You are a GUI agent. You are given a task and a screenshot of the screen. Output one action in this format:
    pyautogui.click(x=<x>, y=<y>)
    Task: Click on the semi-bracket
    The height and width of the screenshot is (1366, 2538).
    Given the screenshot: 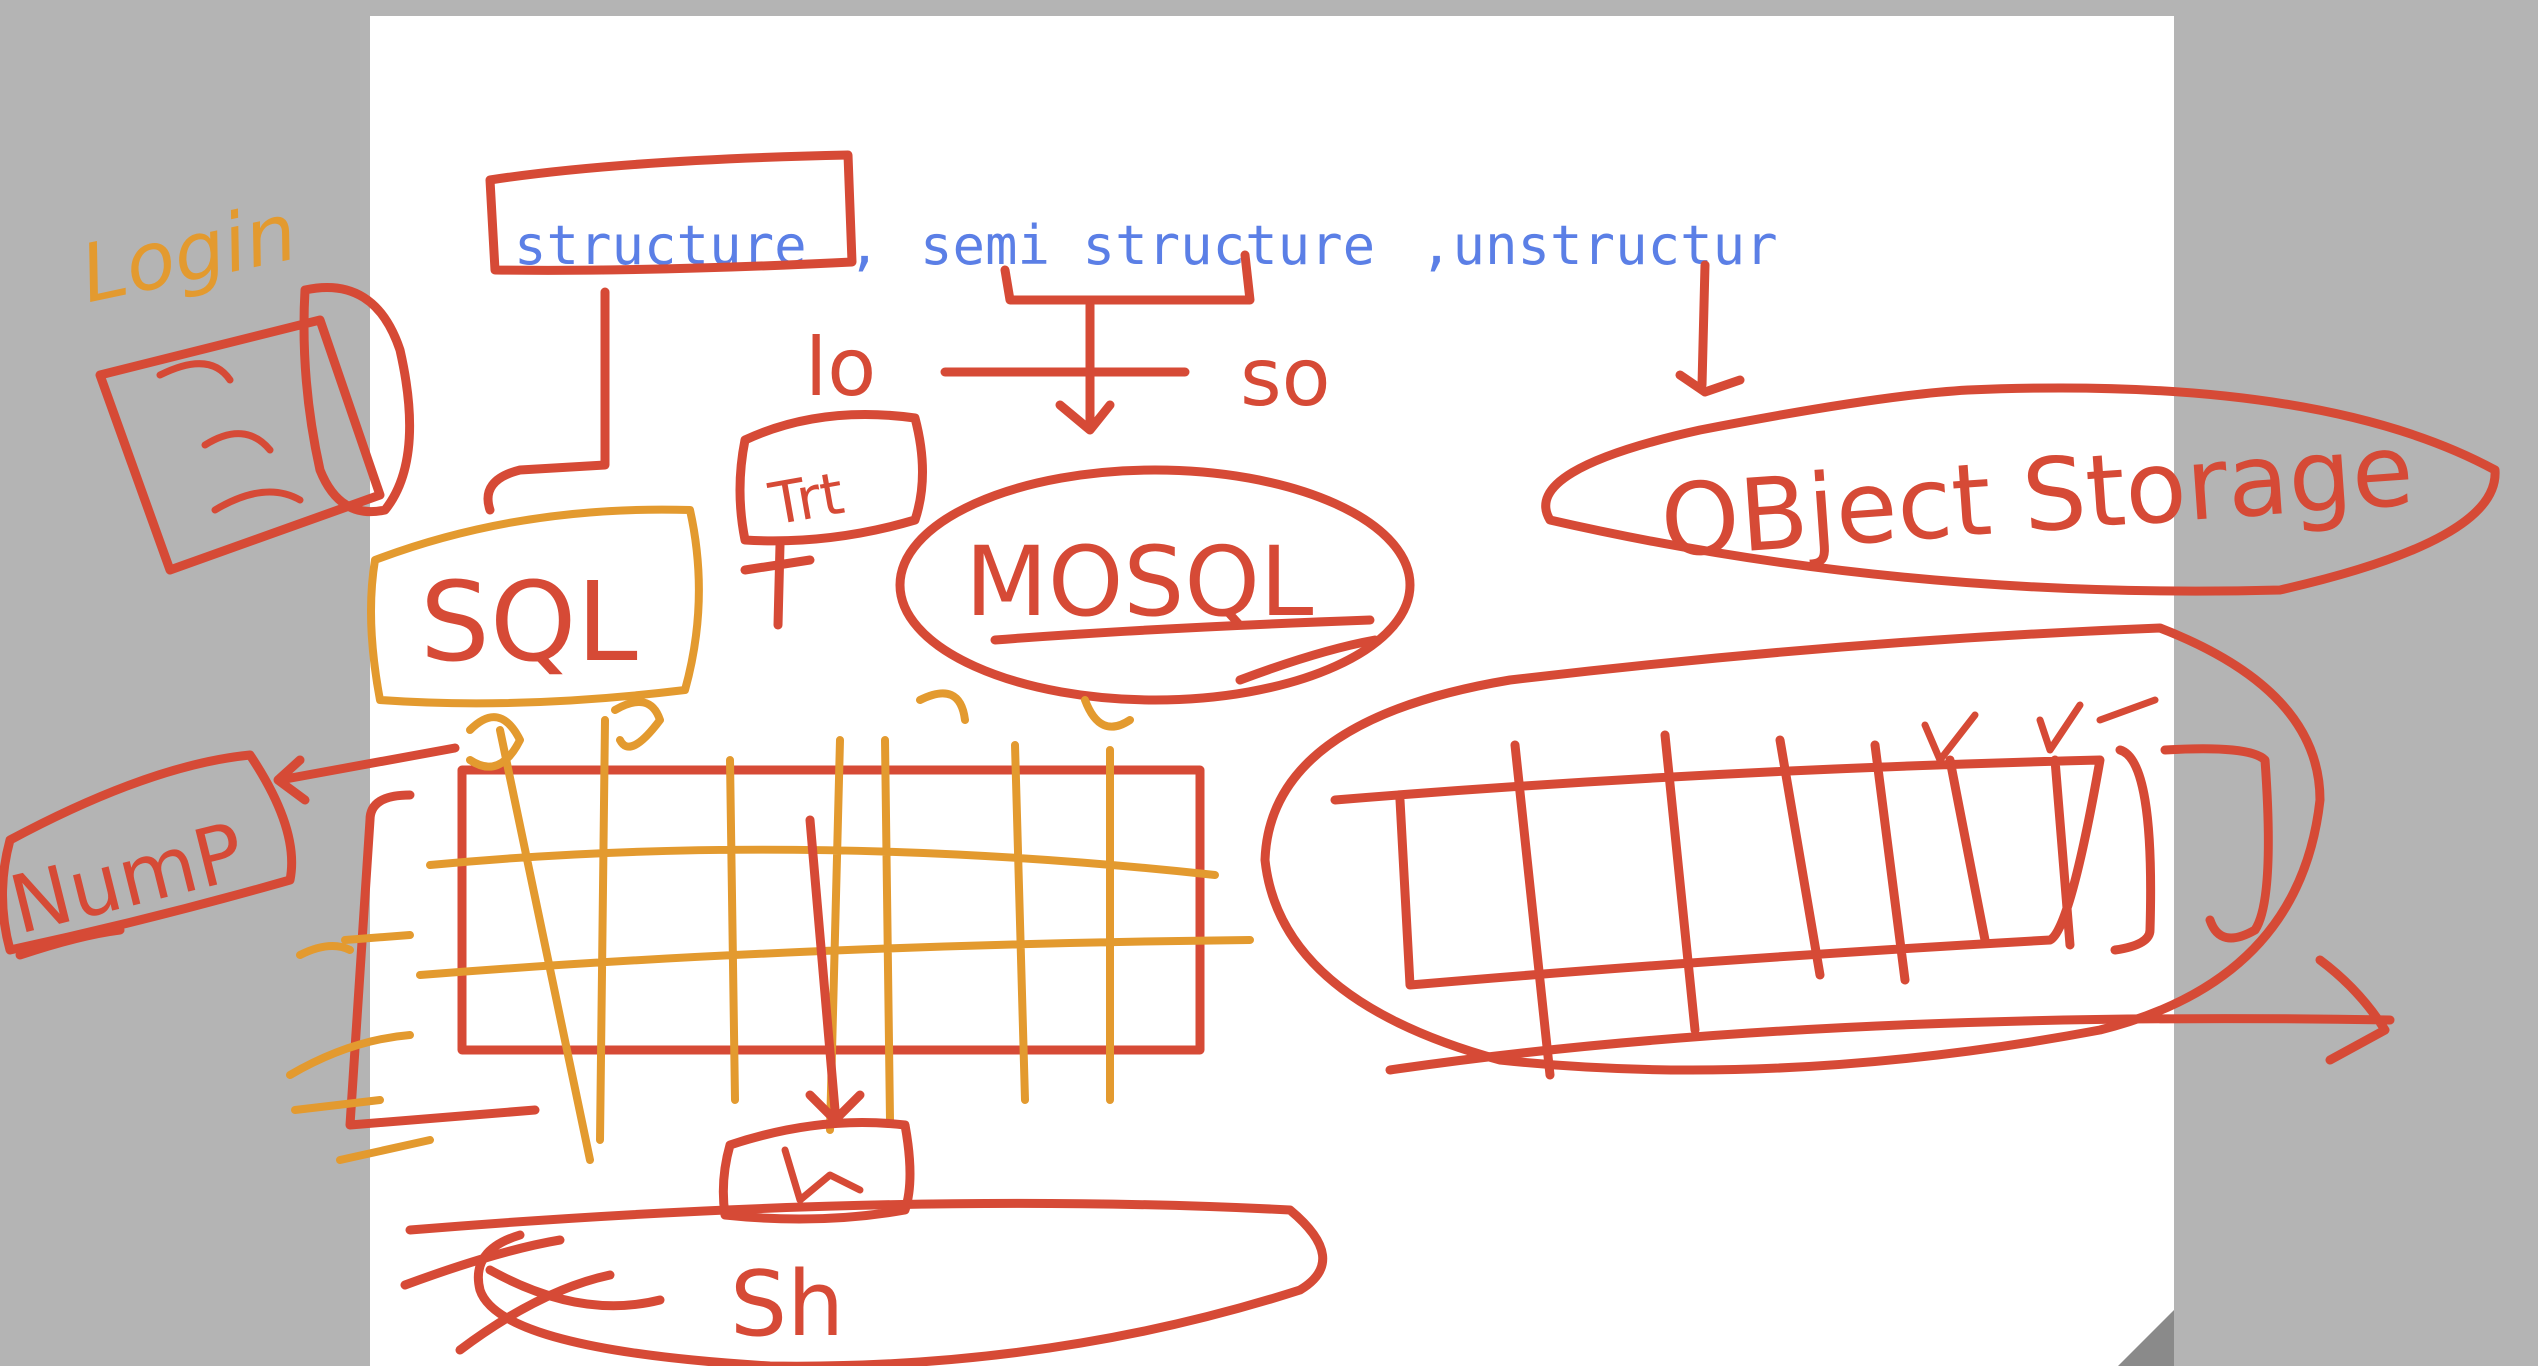 What is the action you would take?
    pyautogui.click(x=1127, y=342)
    